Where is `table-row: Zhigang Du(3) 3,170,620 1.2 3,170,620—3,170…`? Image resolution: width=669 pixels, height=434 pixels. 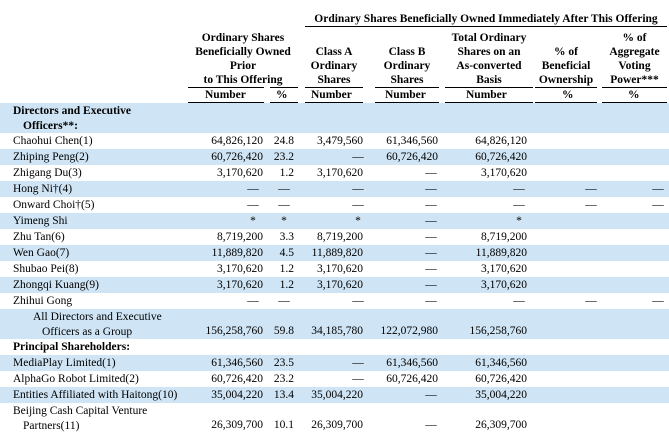 table-row: Zhigang Du(3) 3,170,620 1.2 3,170,620—3,170… is located at coordinates (334, 173).